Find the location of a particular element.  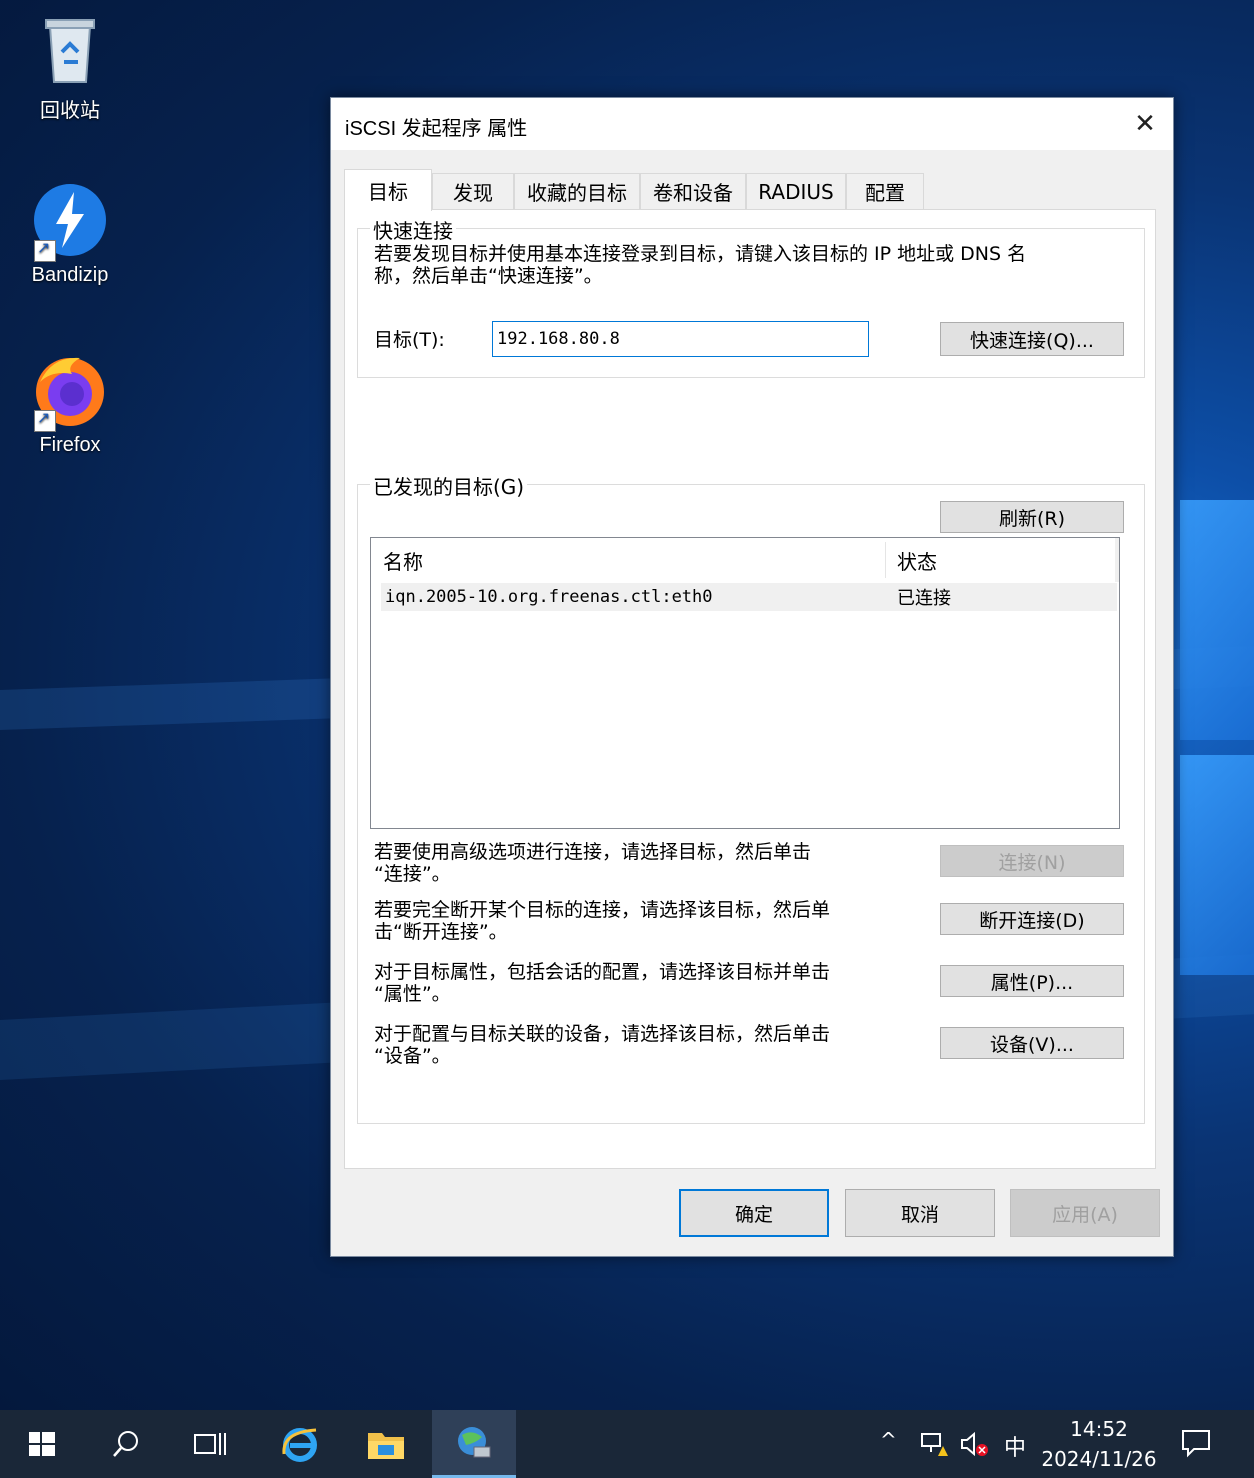

close-button: ✕ is located at coordinates (1145, 124).